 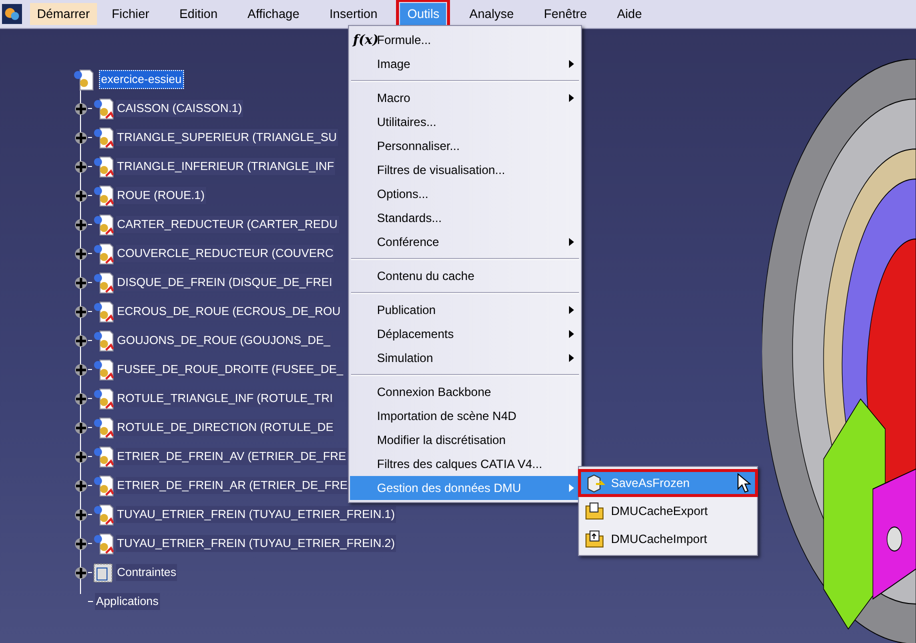 What do you see at coordinates (12, 14) in the screenshot?
I see `app-logo-icon` at bounding box center [12, 14].